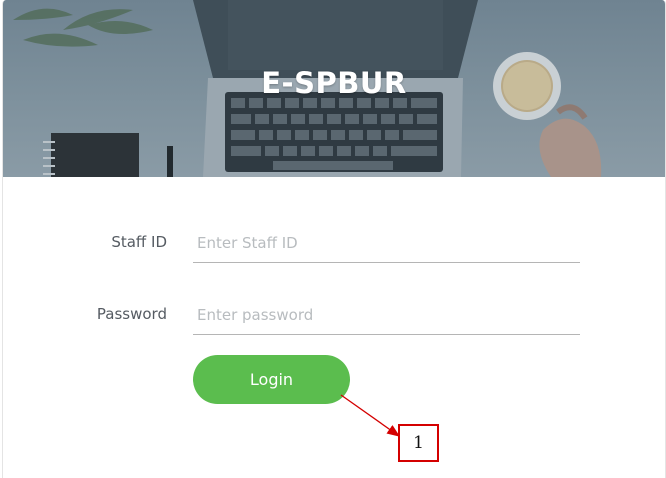  Describe the element at coordinates (418, 443) in the screenshot. I see `callout-marker: 1` at that location.